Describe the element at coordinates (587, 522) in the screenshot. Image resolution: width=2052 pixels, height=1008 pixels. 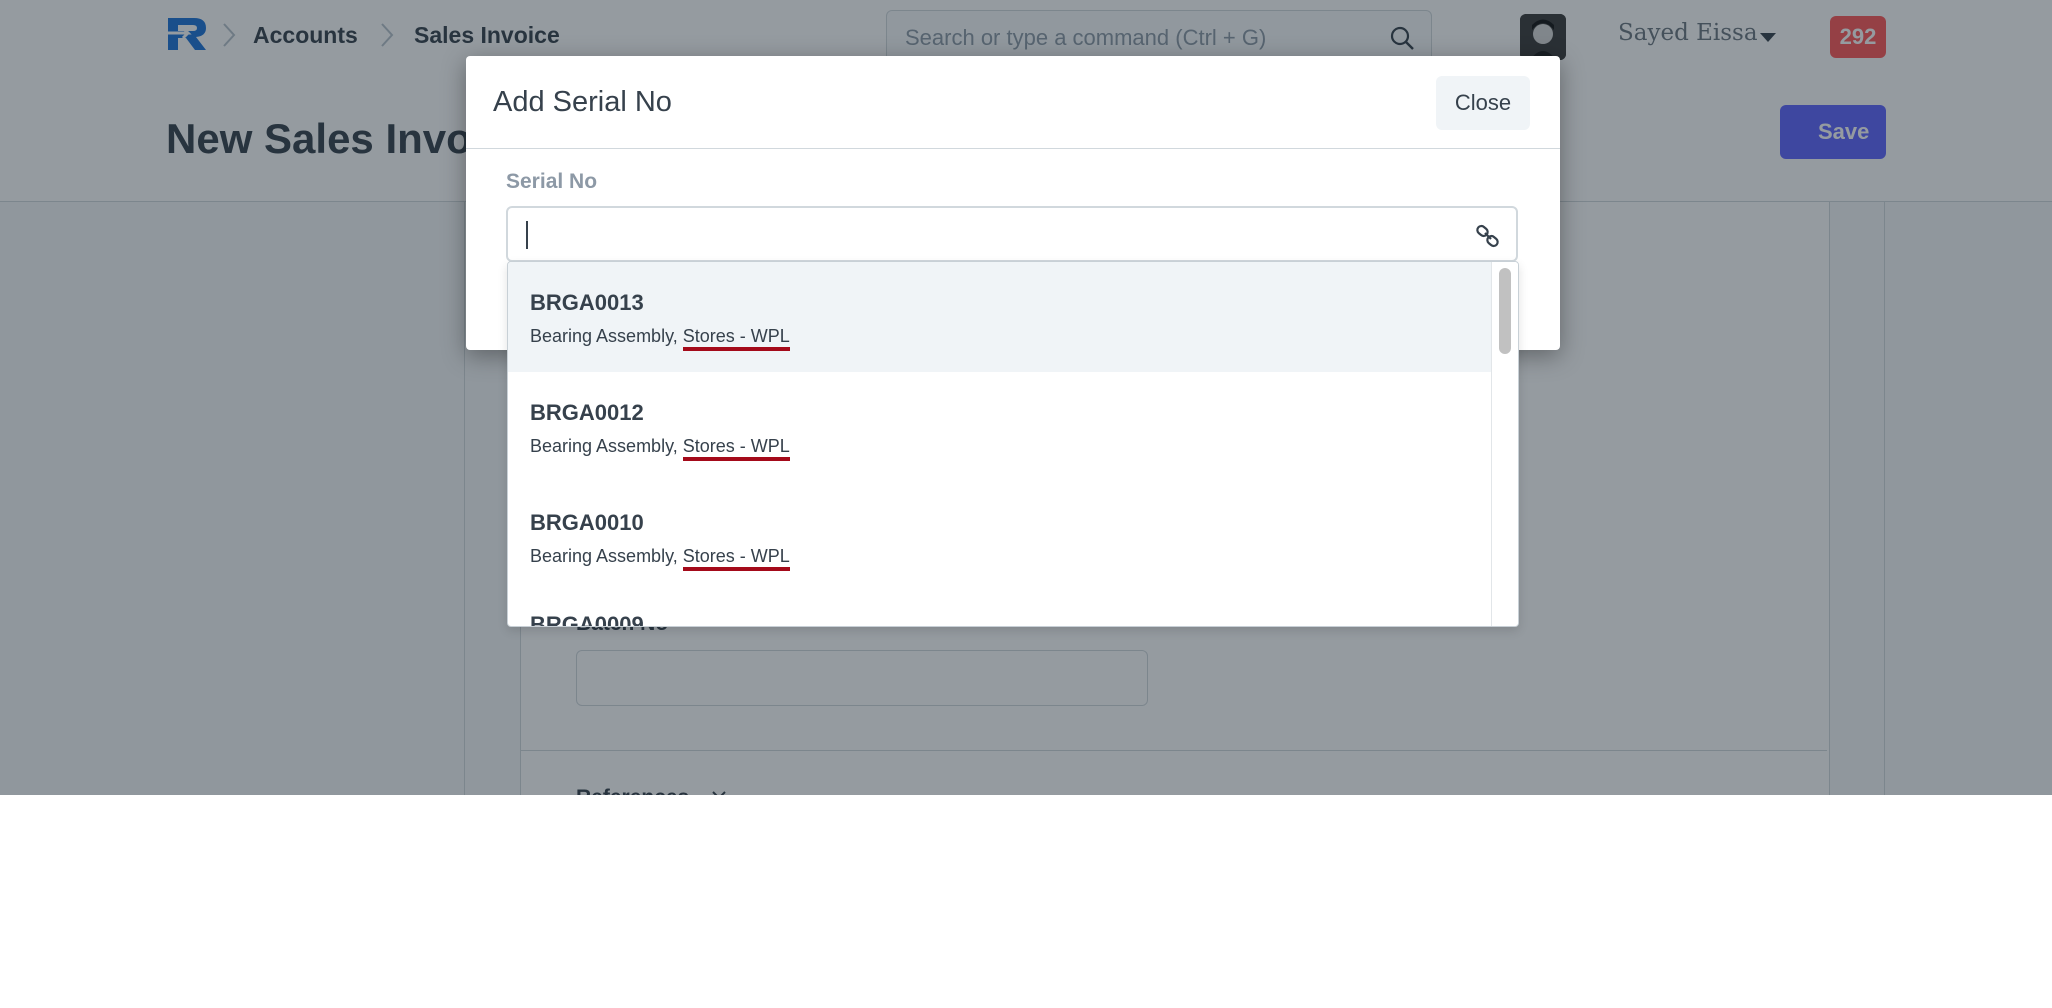
I see `serial-no-value: BRGA0010` at that location.